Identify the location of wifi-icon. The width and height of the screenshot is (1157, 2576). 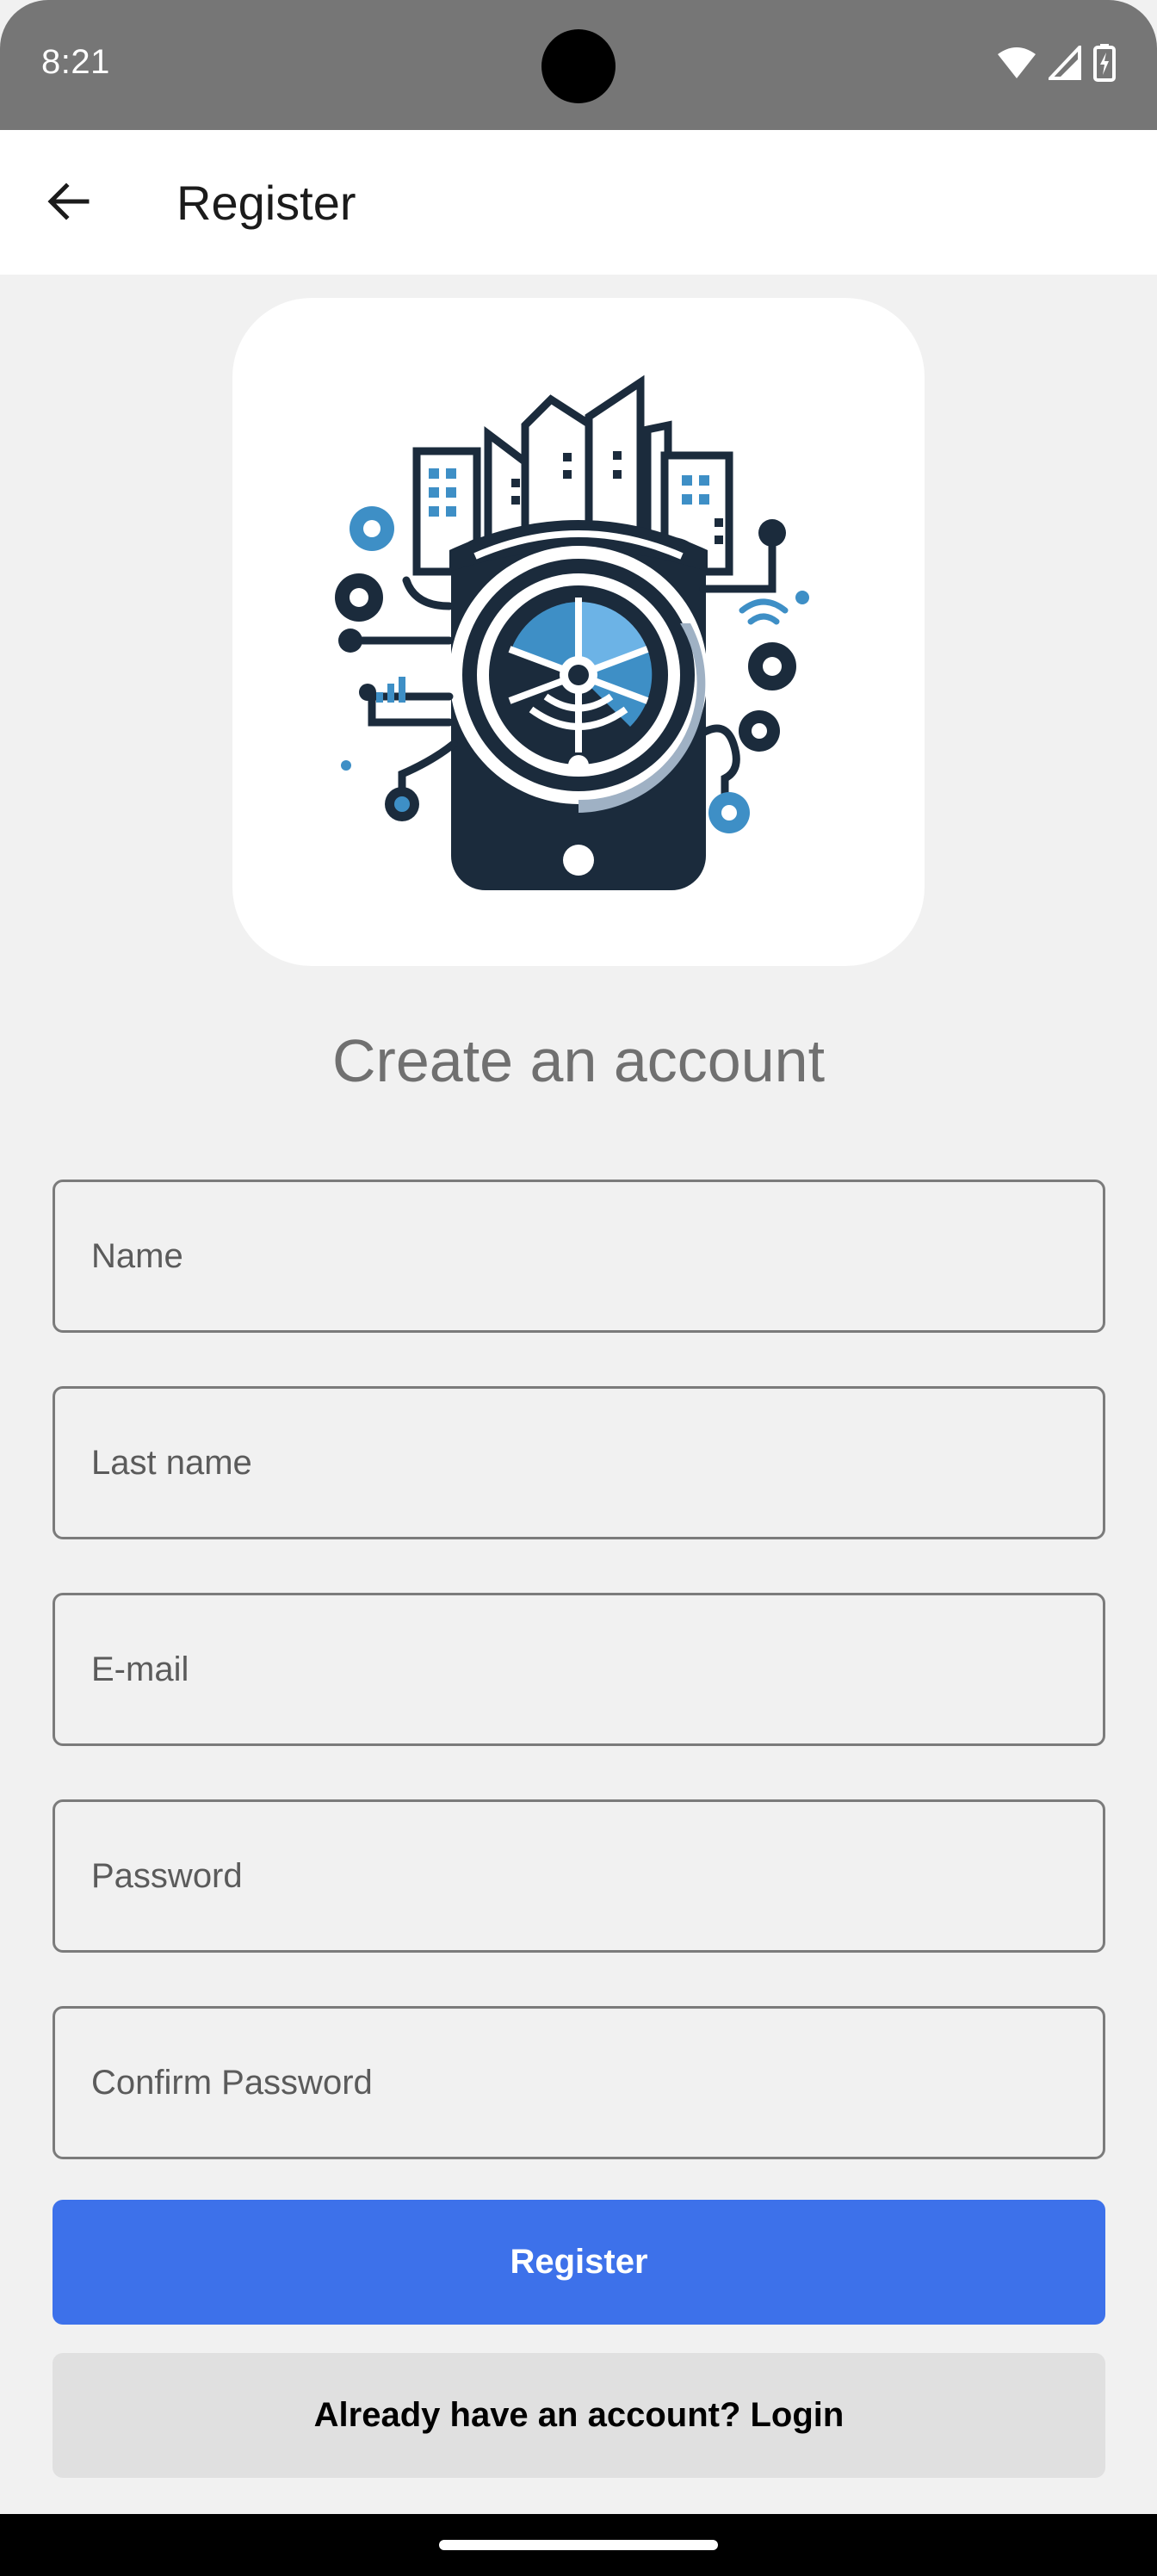
(1017, 63).